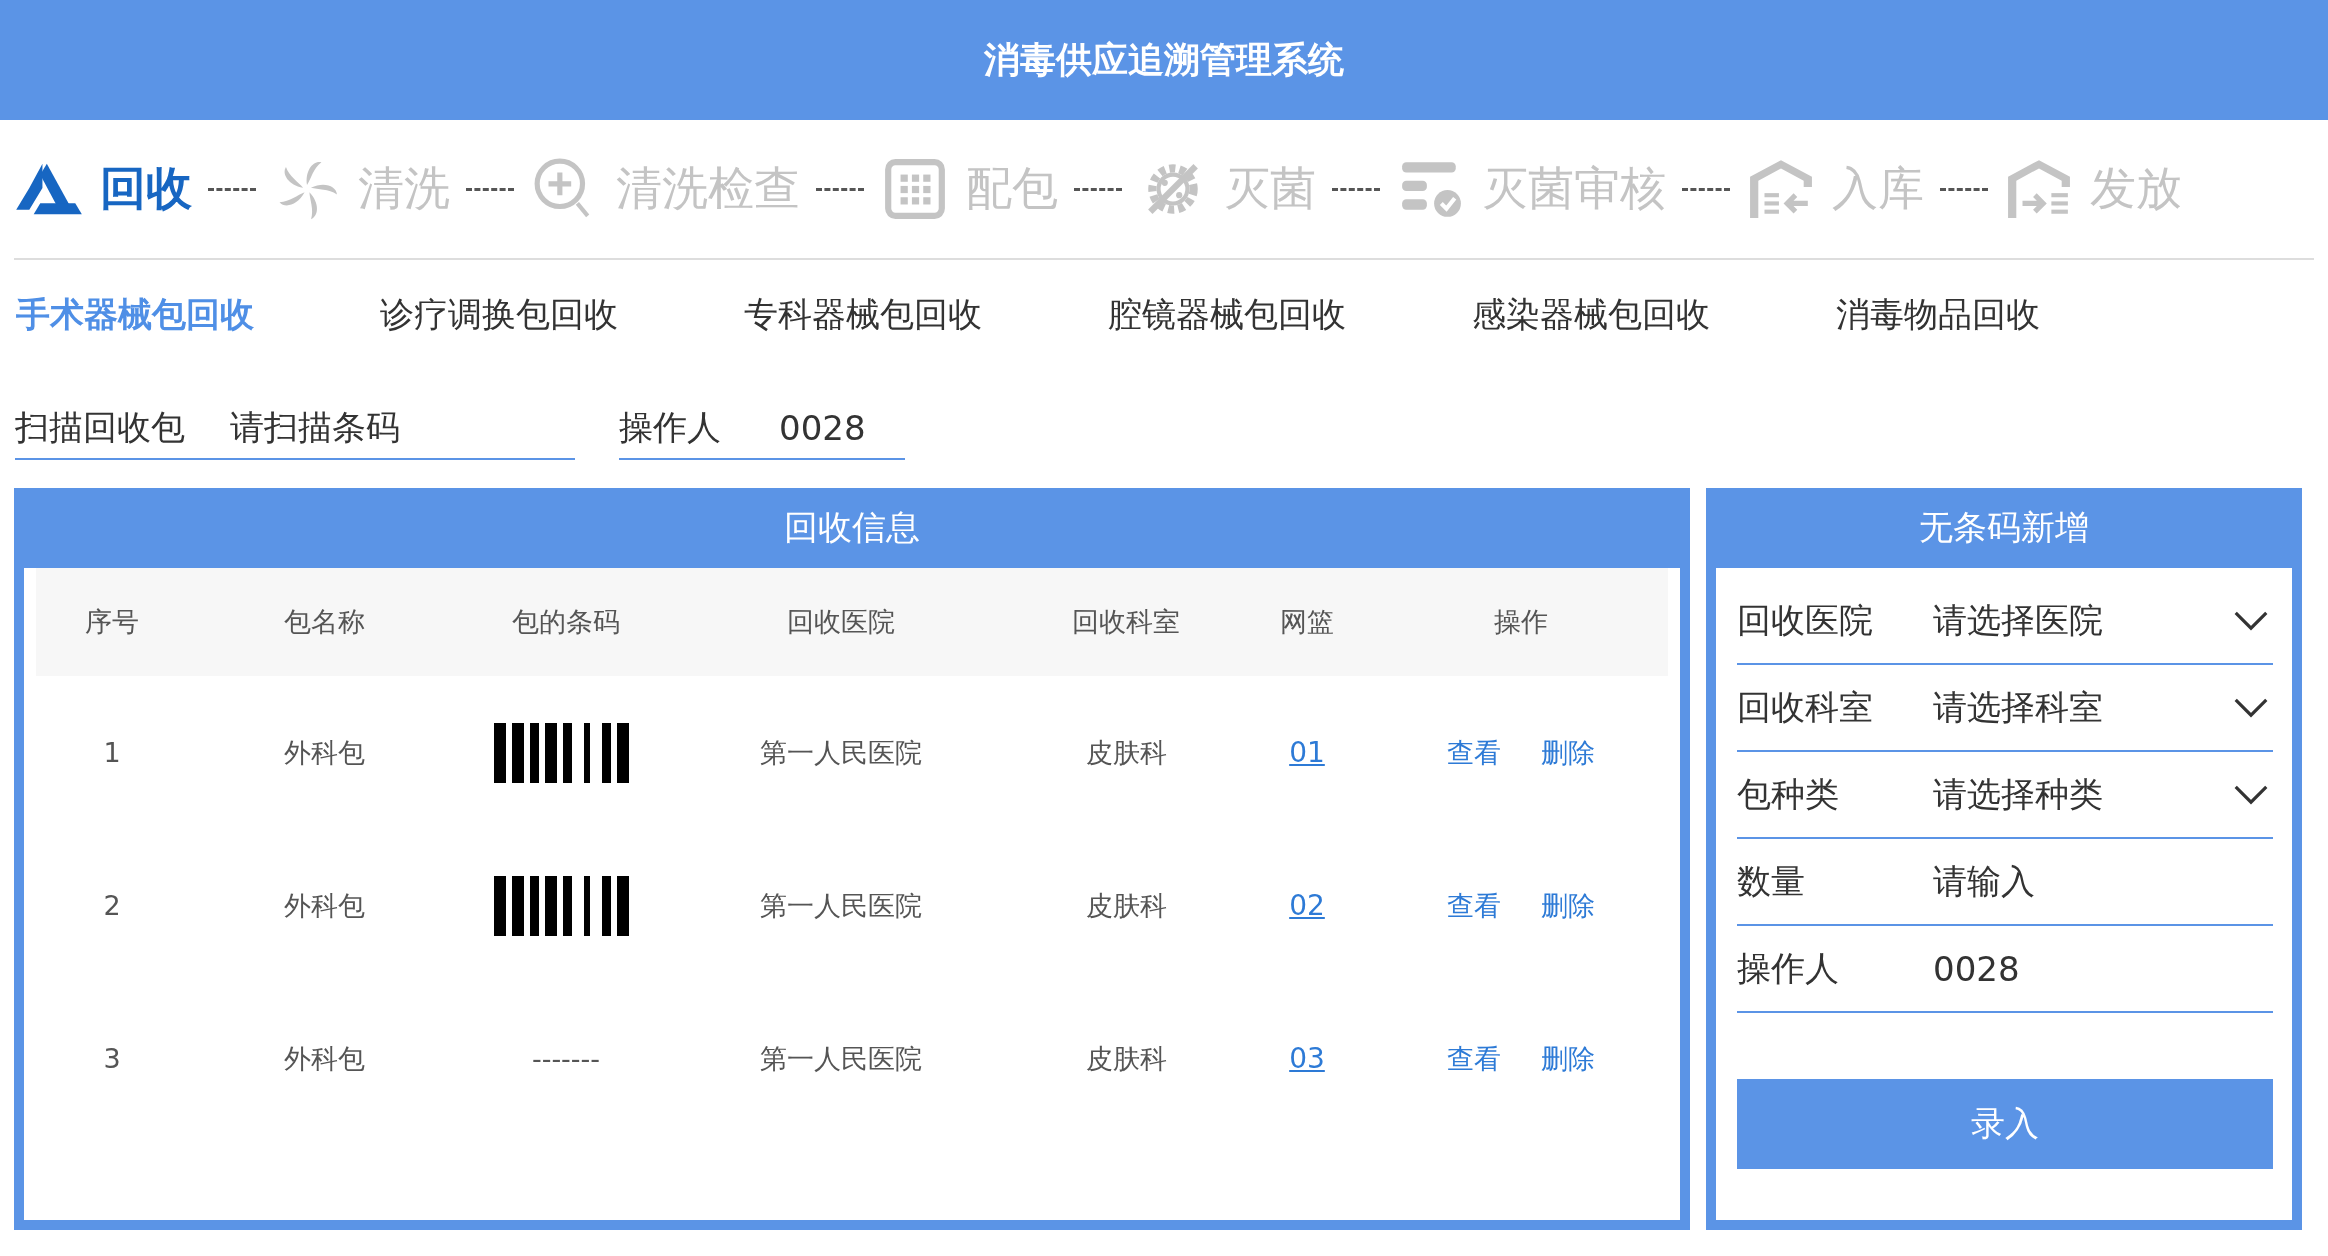 The image size is (2328, 1256). What do you see at coordinates (1126, 622) in the screenshot?
I see `column-header: 回收科室` at bounding box center [1126, 622].